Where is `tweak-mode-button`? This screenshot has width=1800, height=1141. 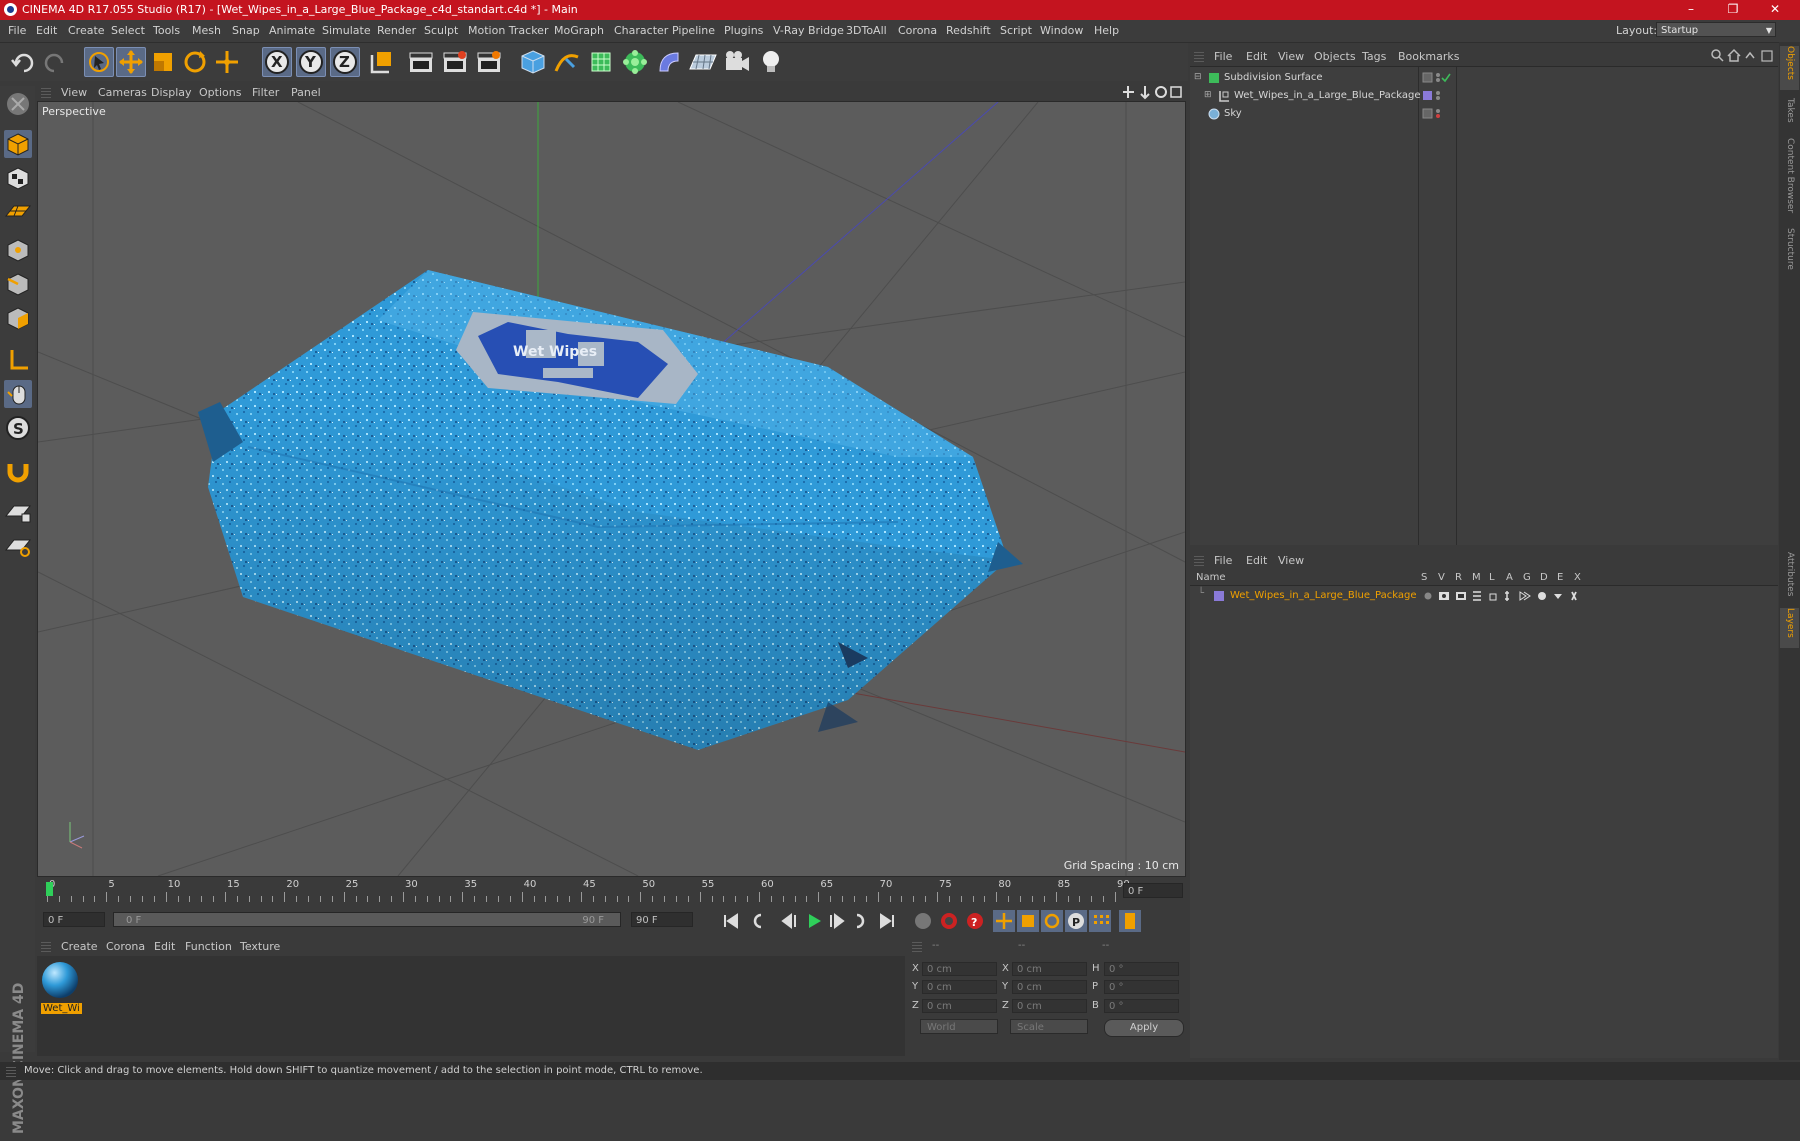
tweak-mode-button is located at coordinates (18, 394).